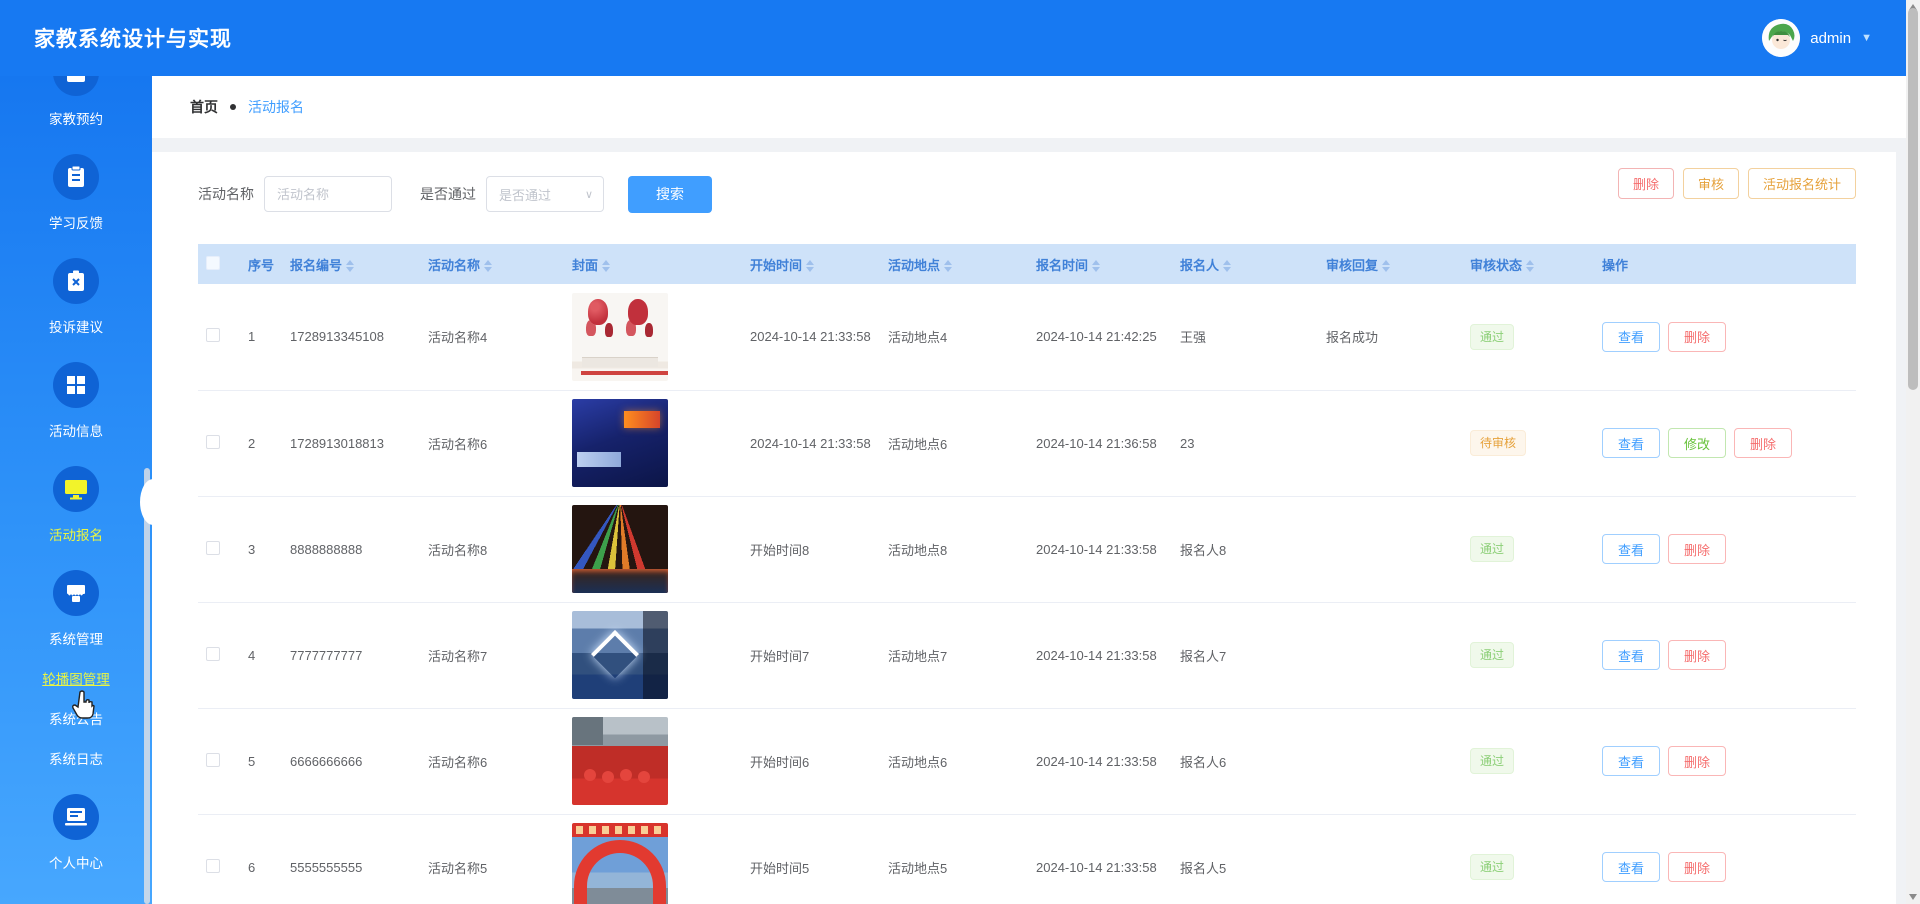  I want to click on header-place: 活动地点, so click(954, 264).